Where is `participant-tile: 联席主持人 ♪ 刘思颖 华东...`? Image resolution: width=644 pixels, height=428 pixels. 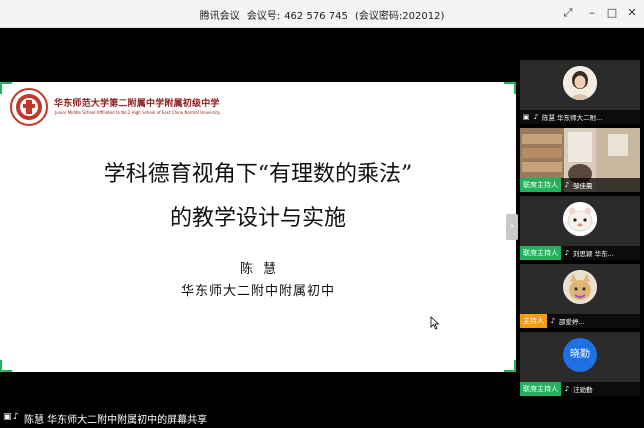 participant-tile: 联席主持人 ♪ 刘思颖 华东... is located at coordinates (580, 228).